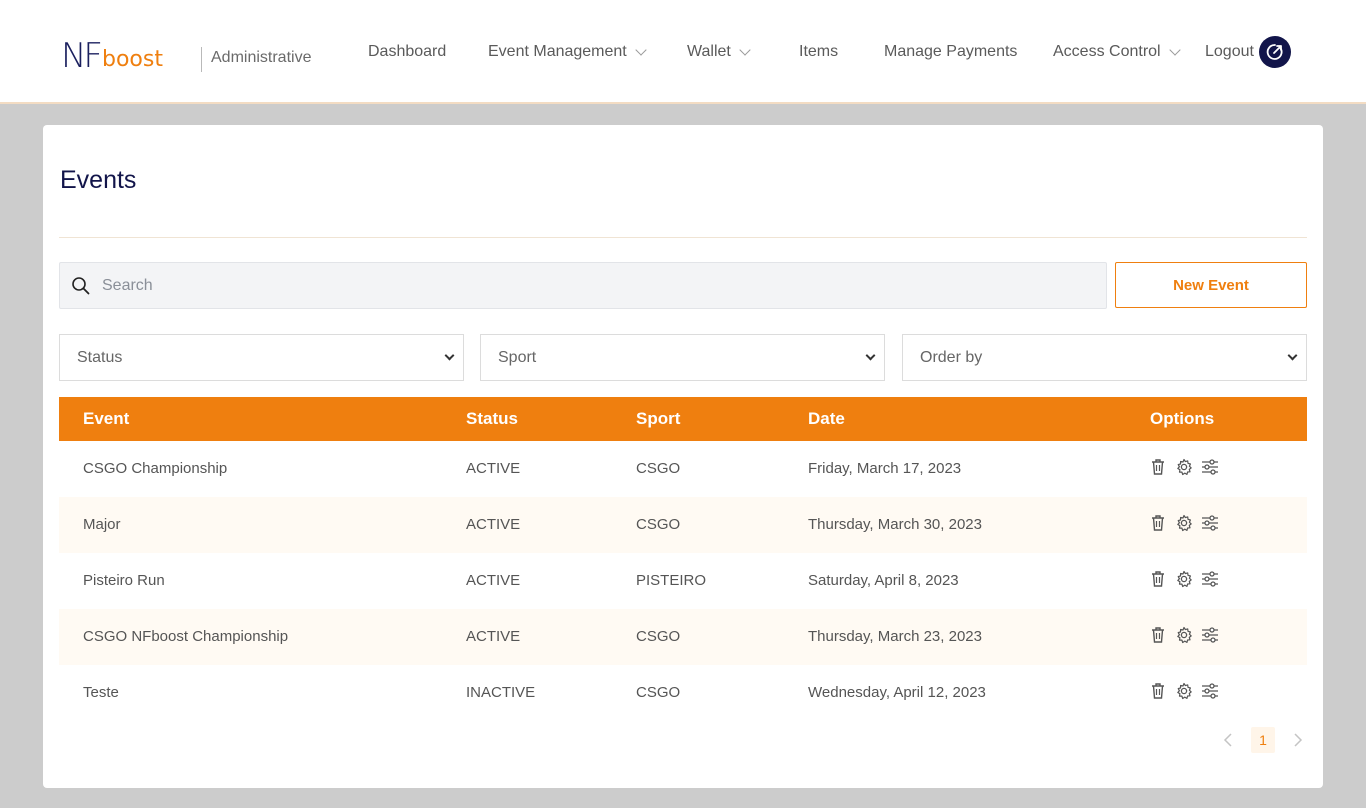  Describe the element at coordinates (1211, 285) in the screenshot. I see `new-event-button: New Event` at that location.